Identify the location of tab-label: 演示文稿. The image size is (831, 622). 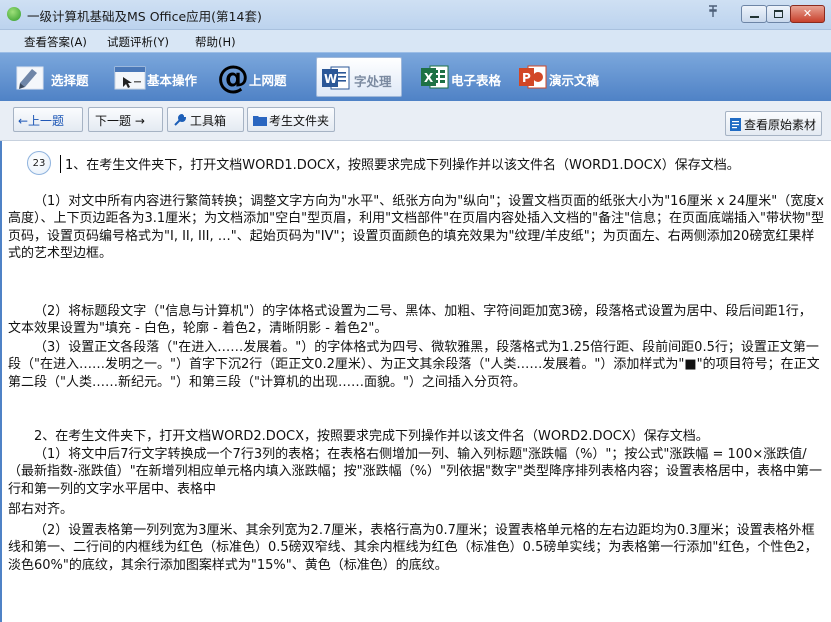
(574, 80).